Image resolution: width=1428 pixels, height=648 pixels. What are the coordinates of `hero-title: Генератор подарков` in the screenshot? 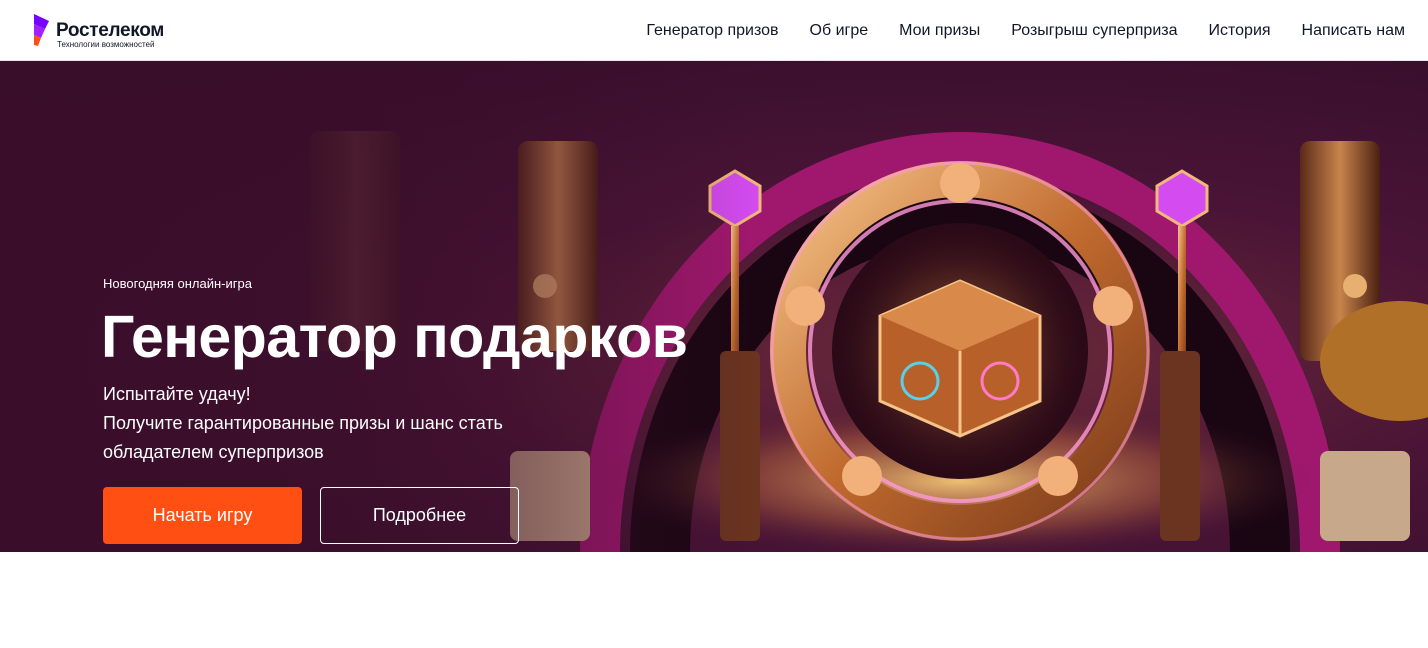 It's located at (394, 337).